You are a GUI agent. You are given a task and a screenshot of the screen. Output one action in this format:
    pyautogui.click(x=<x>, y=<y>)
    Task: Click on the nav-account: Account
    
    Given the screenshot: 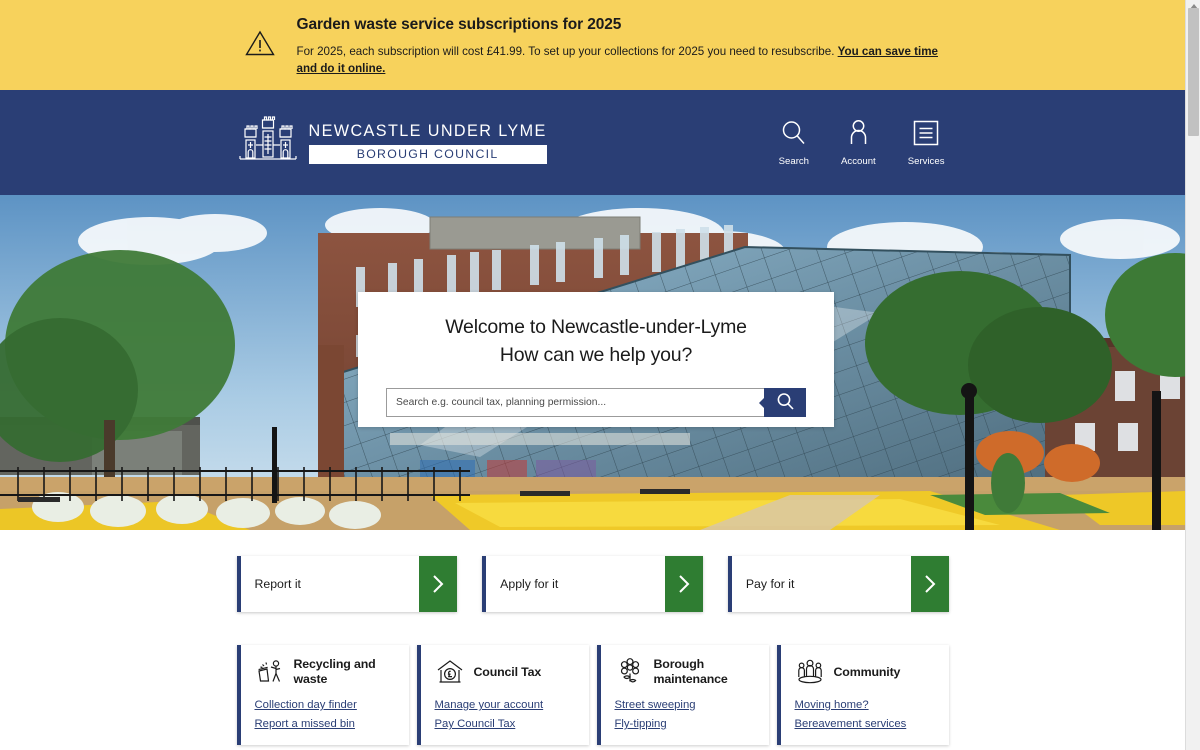 What is the action you would take?
    pyautogui.click(x=858, y=143)
    